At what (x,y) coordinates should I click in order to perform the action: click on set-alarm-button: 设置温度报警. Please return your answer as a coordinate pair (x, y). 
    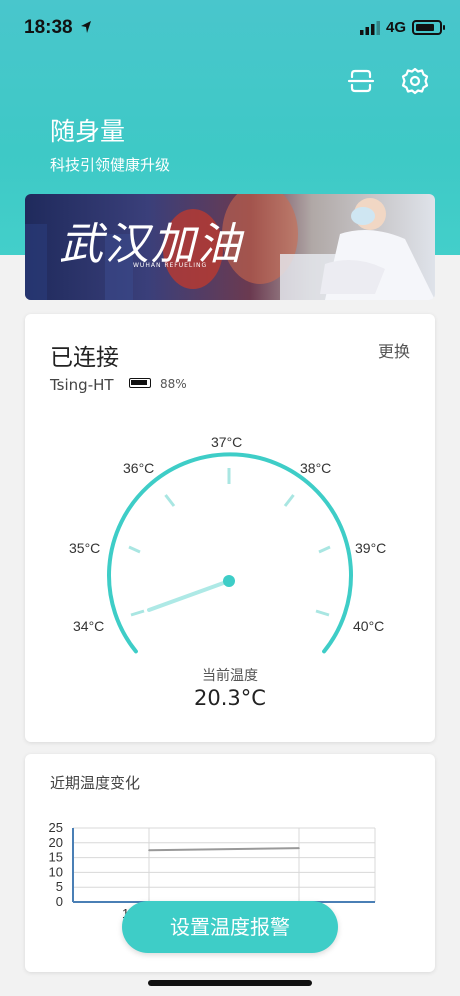
    Looking at the image, I should click on (230, 927).